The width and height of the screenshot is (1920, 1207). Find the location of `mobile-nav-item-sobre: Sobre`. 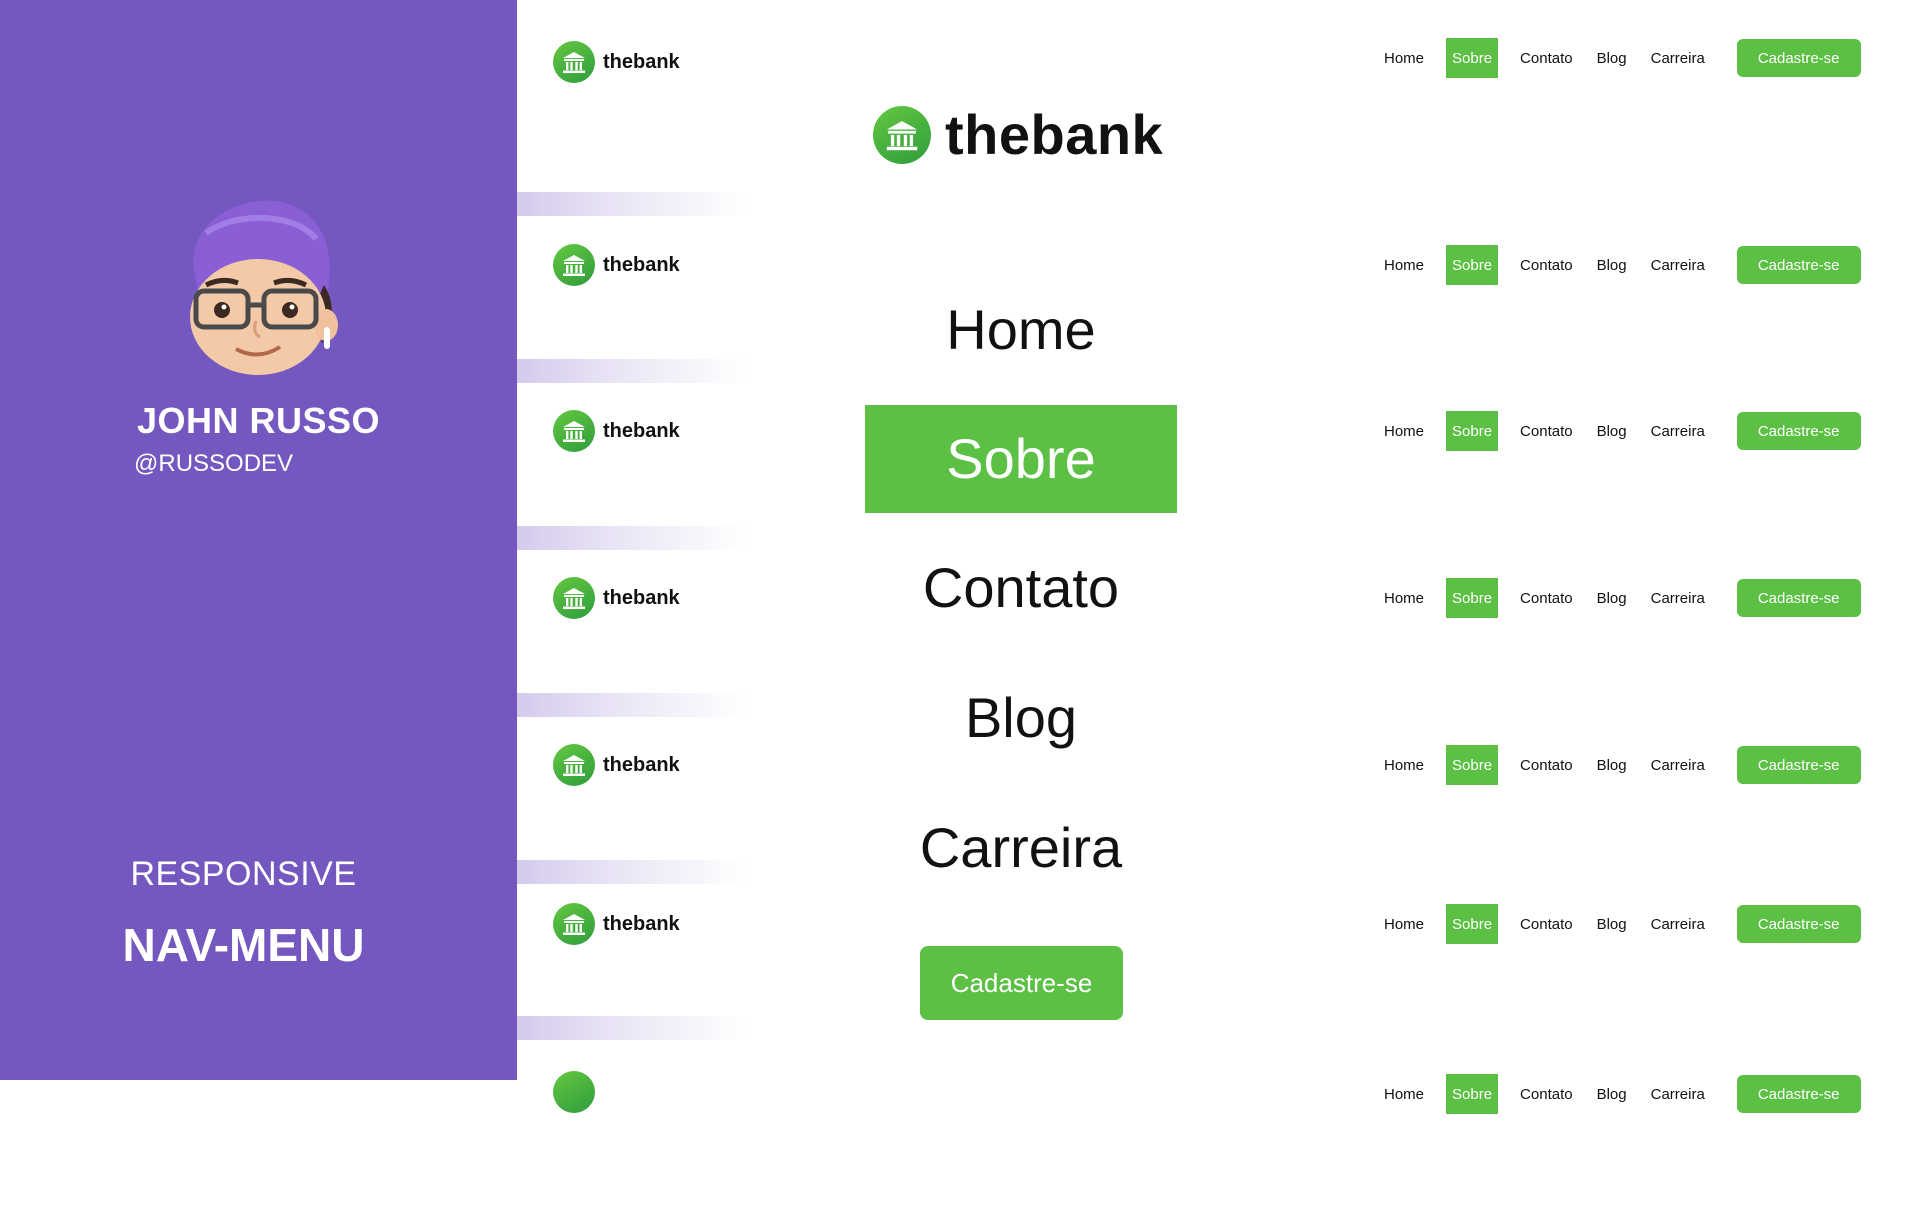

mobile-nav-item-sobre: Sobre is located at coordinates (1021, 459).